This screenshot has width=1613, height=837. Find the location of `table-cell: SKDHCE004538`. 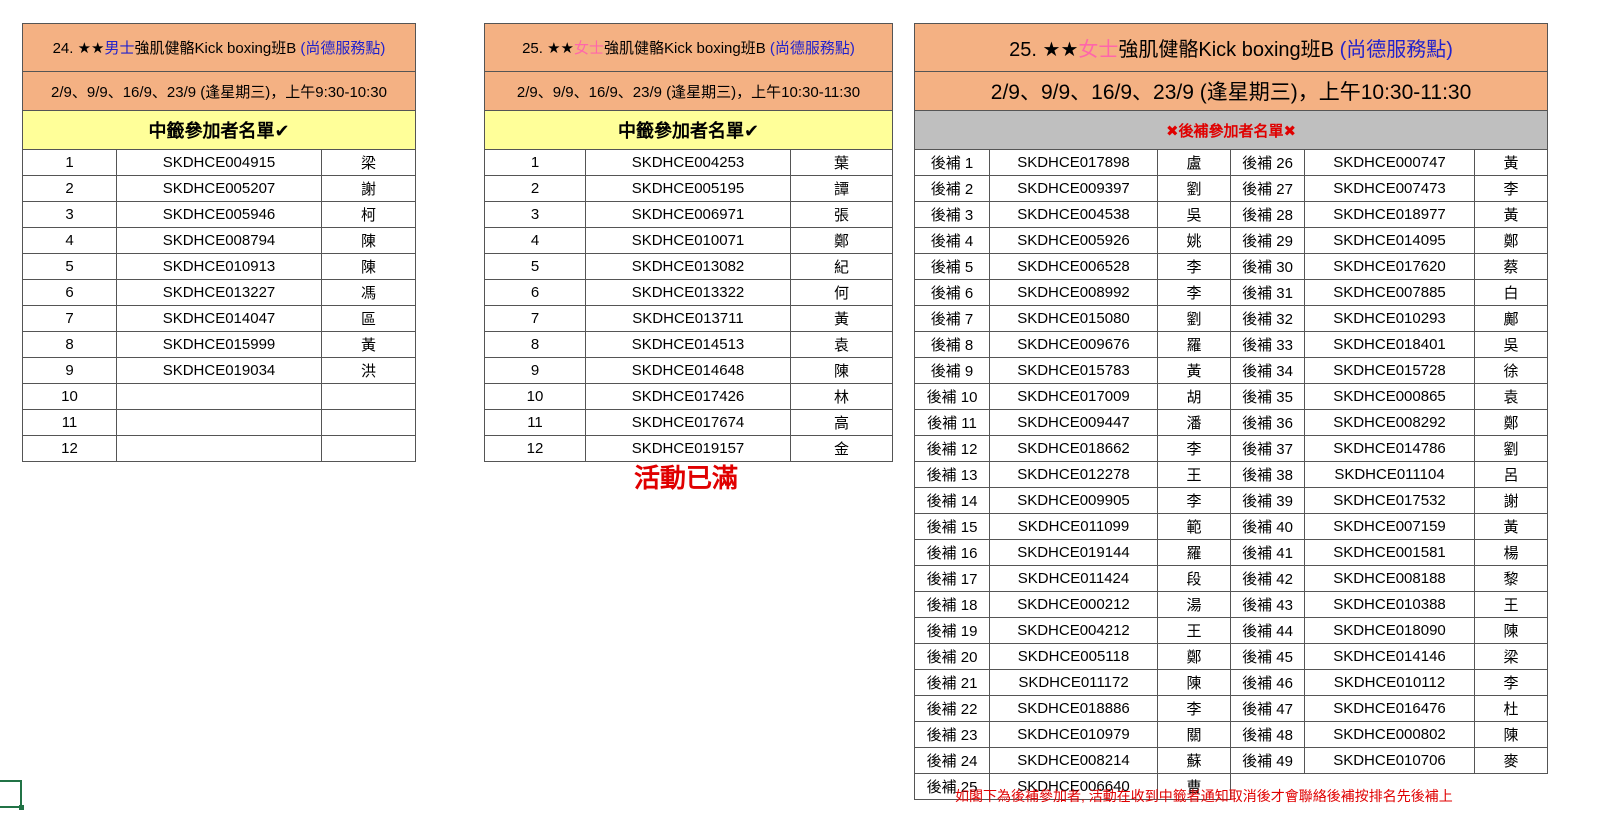

table-cell: SKDHCE004538 is located at coordinates (1073, 214).